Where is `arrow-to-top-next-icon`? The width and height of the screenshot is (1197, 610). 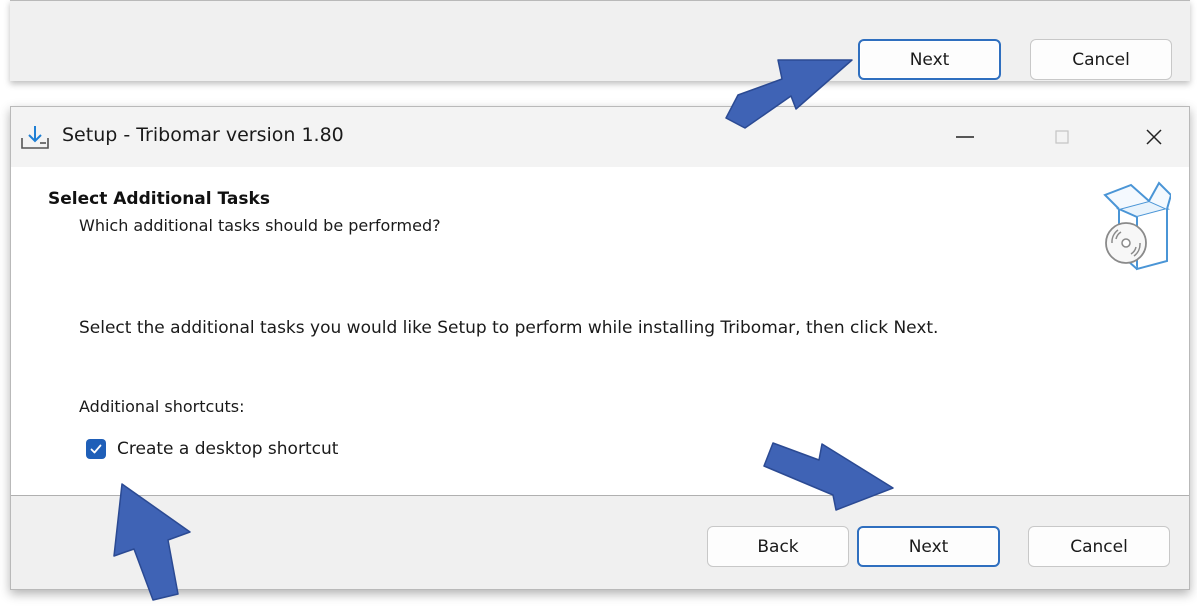
arrow-to-top-next-icon is located at coordinates (789, 94).